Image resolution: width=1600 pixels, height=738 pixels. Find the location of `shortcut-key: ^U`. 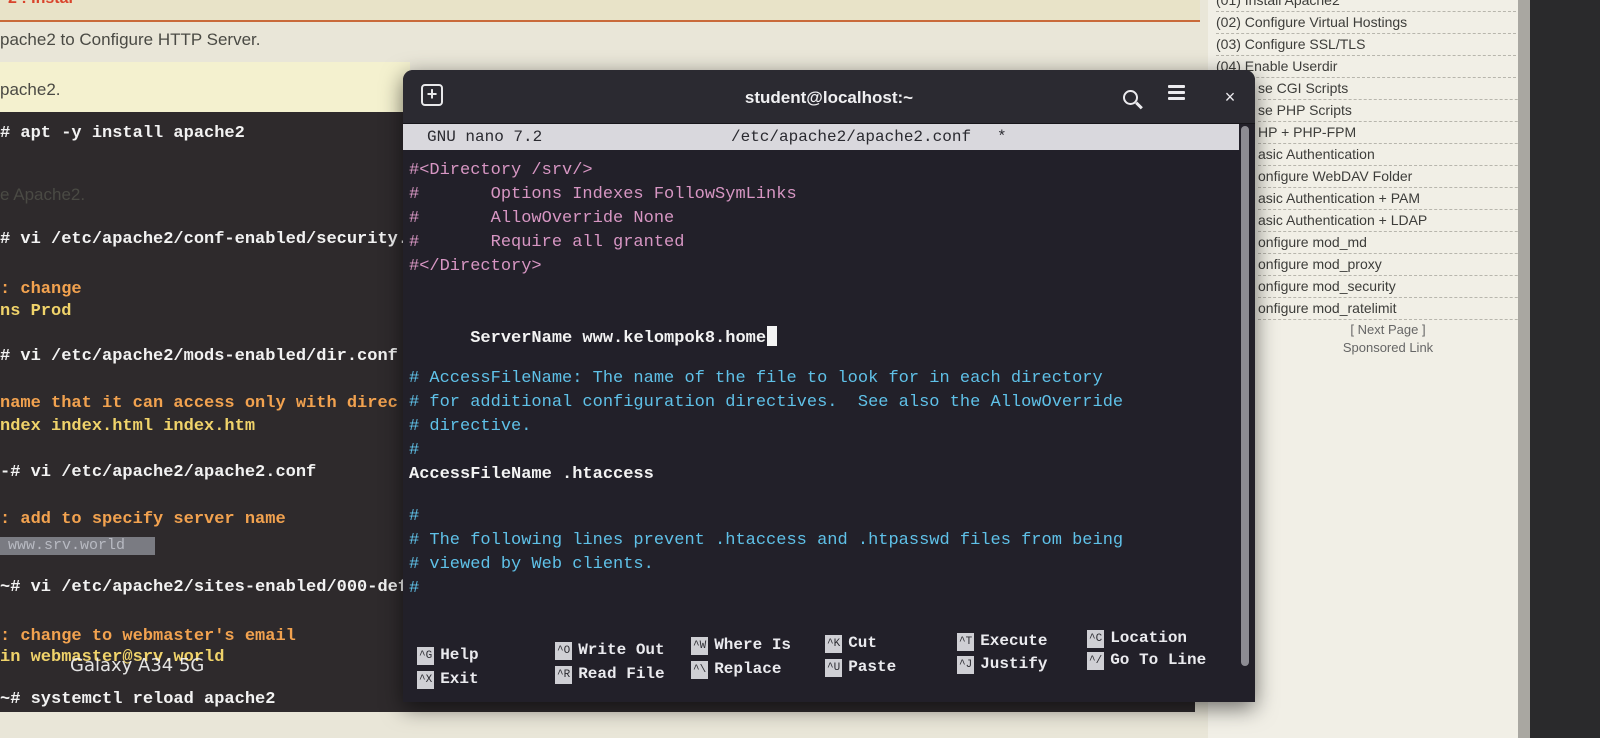

shortcut-key: ^U is located at coordinates (834, 668).